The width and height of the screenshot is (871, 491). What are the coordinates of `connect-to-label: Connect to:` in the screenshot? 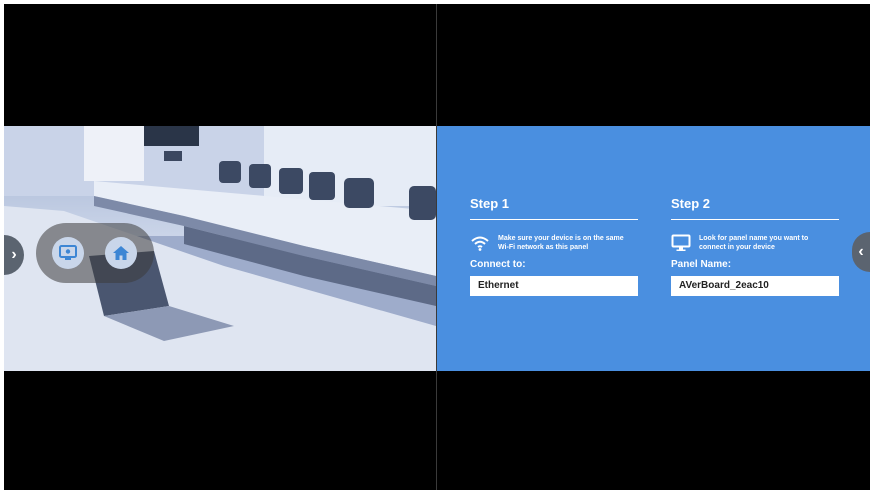 It's located at (498, 264).